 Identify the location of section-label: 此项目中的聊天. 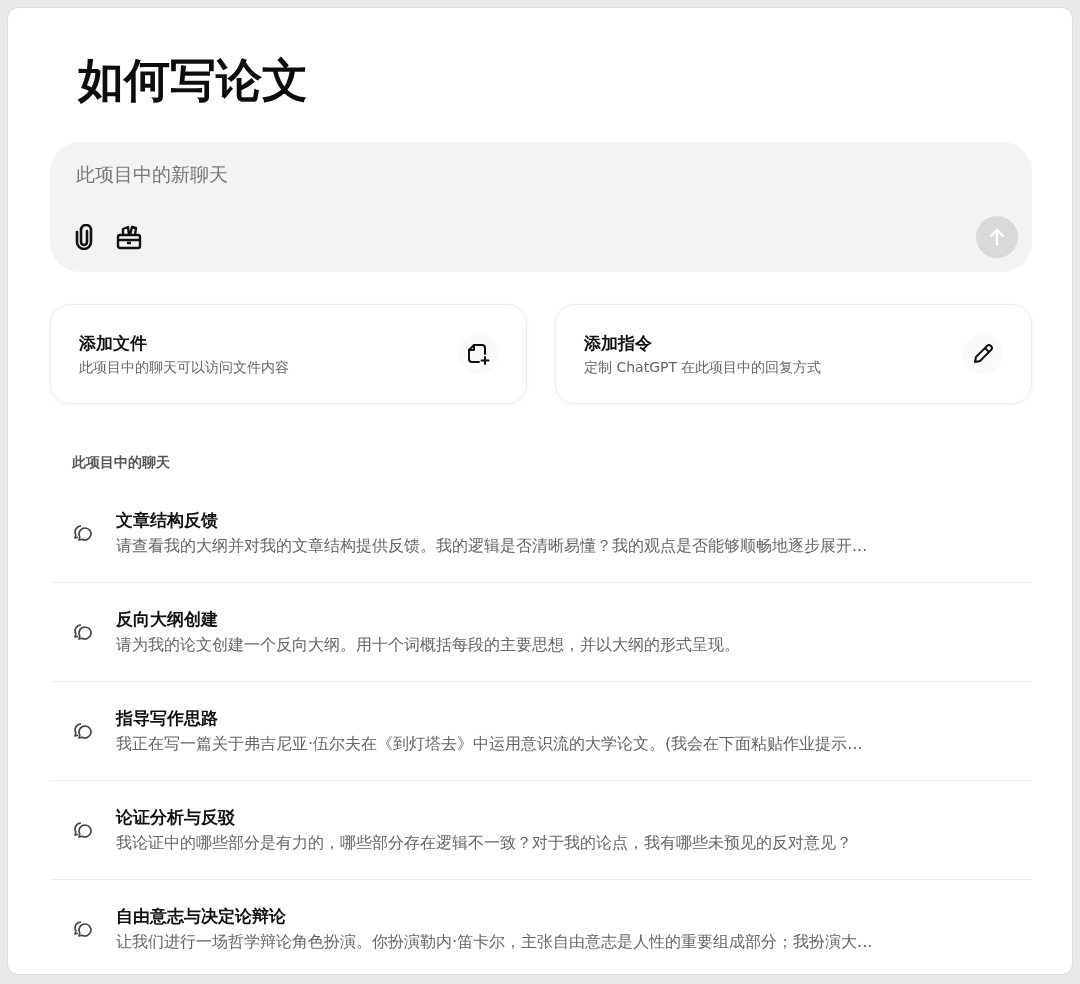
(121, 463).